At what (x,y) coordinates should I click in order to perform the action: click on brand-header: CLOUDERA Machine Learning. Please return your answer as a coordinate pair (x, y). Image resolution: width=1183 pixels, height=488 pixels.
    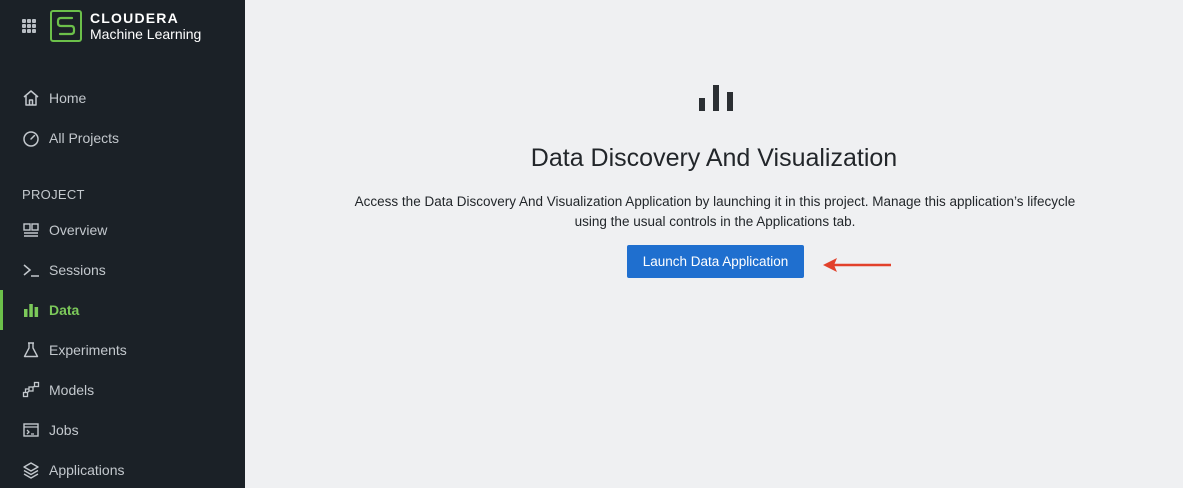
    Looking at the image, I should click on (111, 26).